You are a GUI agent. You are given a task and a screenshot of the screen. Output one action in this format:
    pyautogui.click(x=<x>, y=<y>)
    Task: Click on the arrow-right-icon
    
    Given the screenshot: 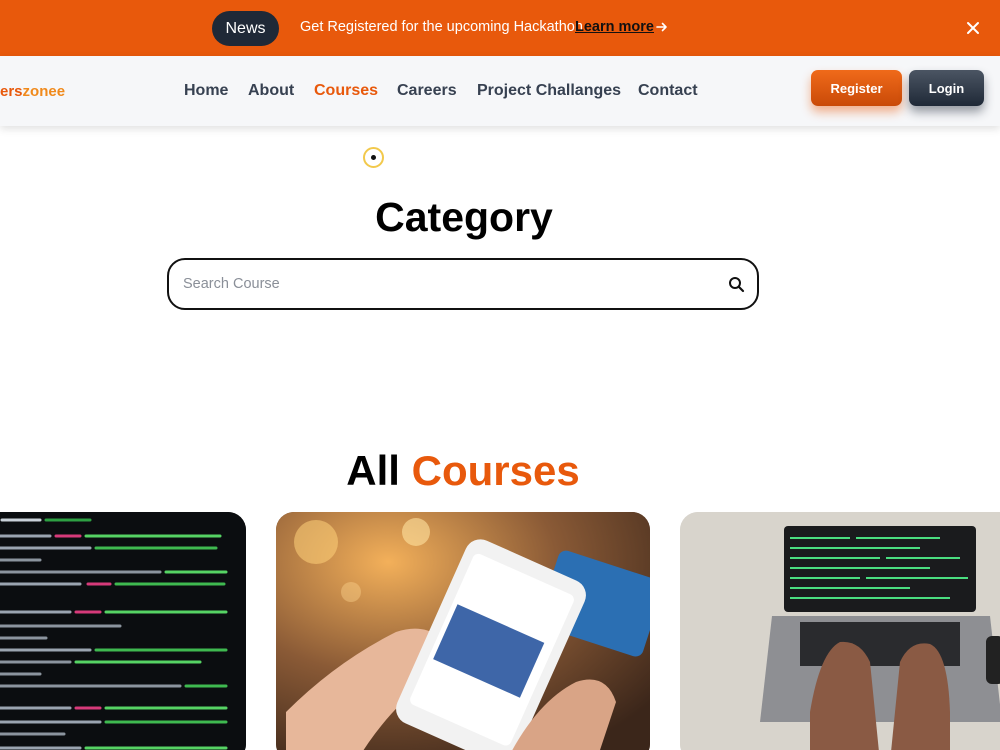 What is the action you would take?
    pyautogui.click(x=661, y=27)
    